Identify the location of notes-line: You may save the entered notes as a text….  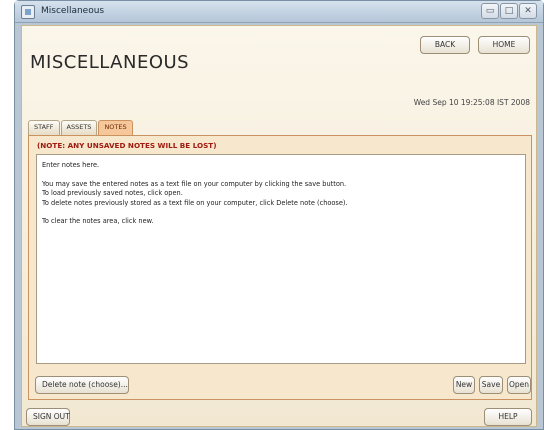
(194, 183).